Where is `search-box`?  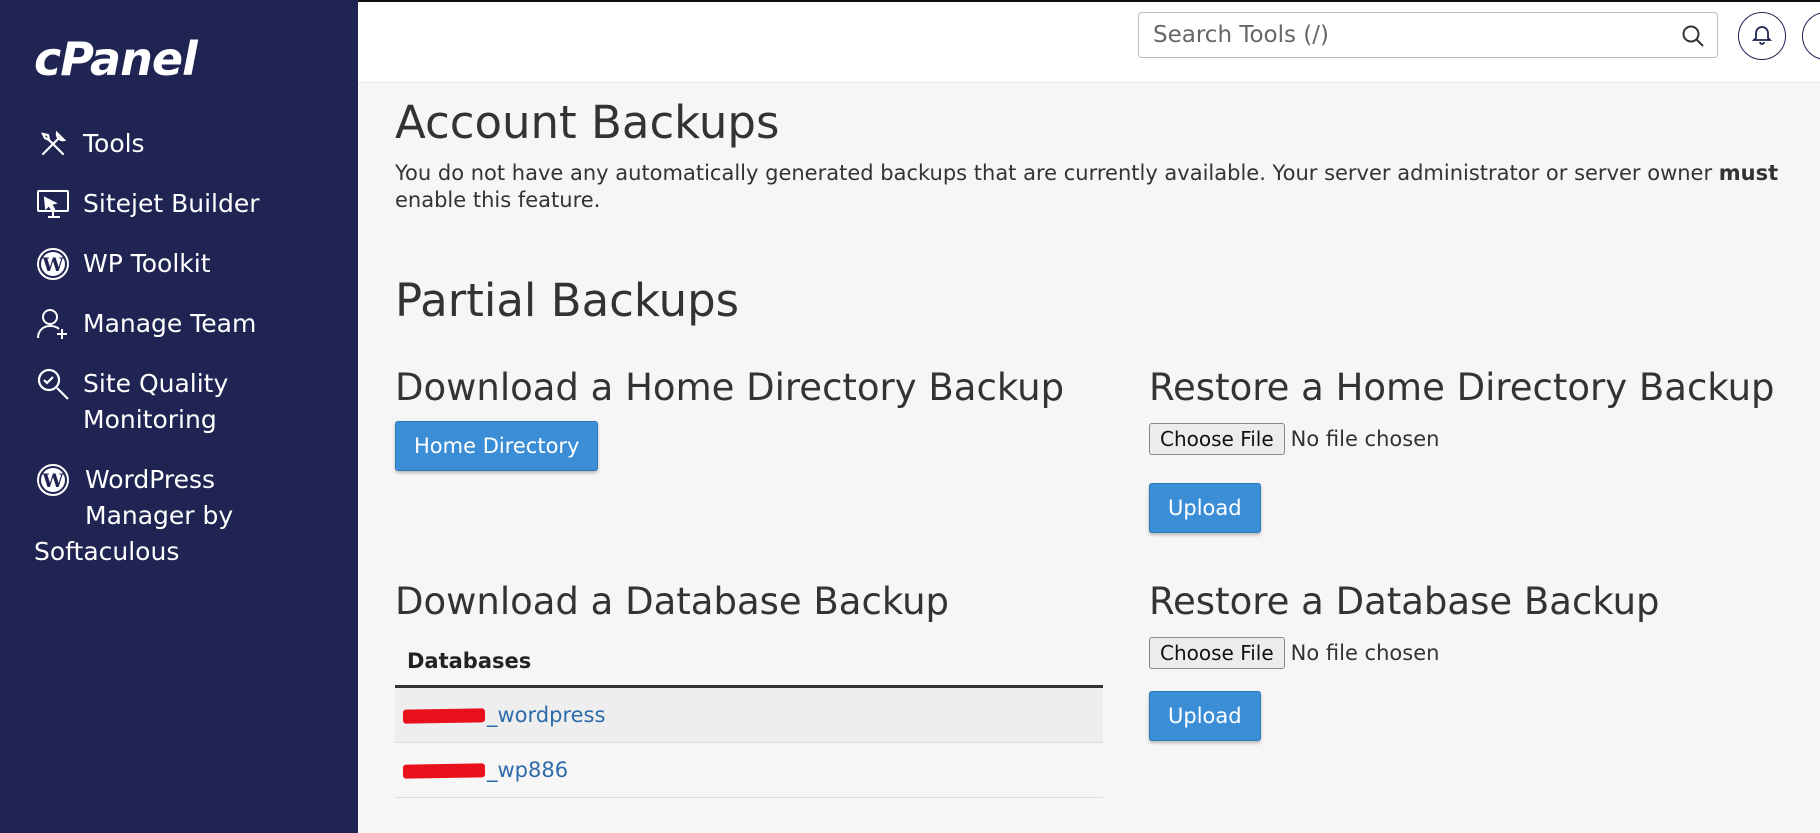
search-box is located at coordinates (1428, 35).